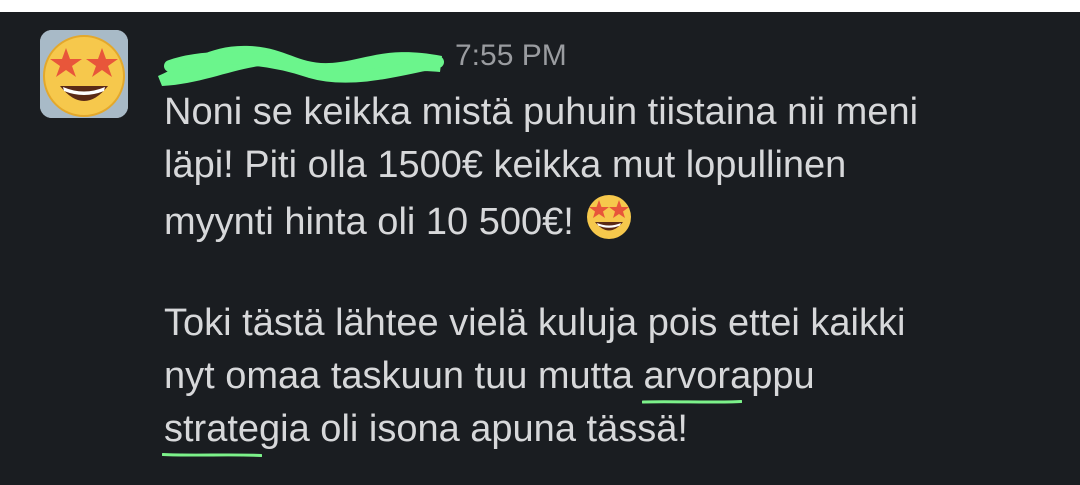 The width and height of the screenshot is (1080, 485). What do you see at coordinates (300, 60) in the screenshot?
I see `redacted-sender-name` at bounding box center [300, 60].